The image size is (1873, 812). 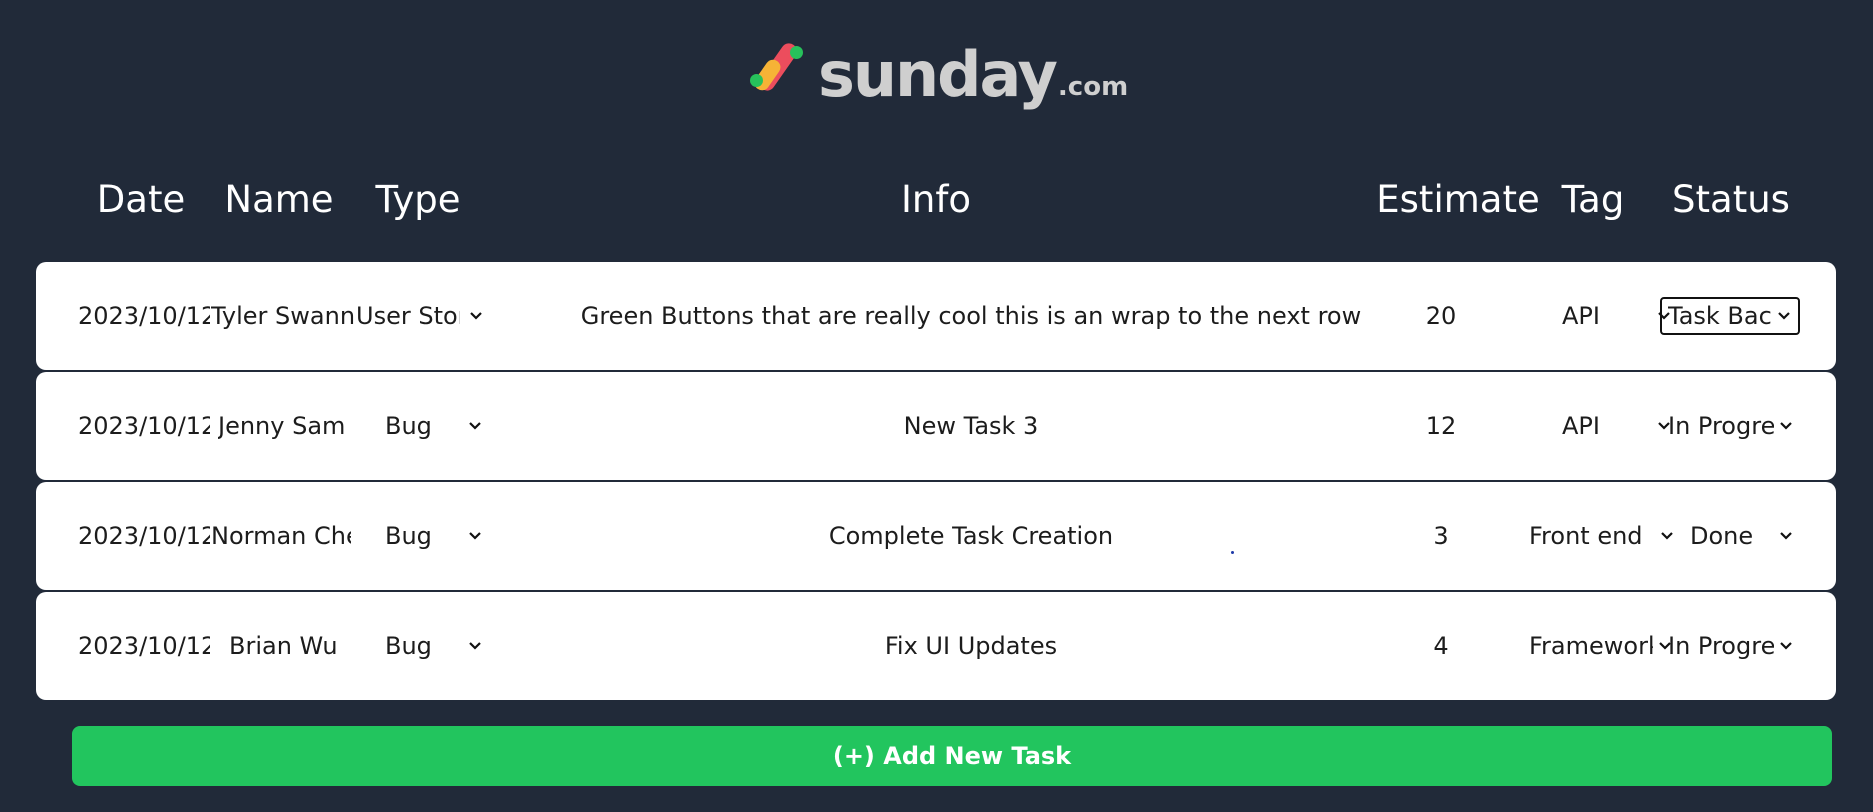 I want to click on task-info: Fix UI Updates, so click(x=971, y=646).